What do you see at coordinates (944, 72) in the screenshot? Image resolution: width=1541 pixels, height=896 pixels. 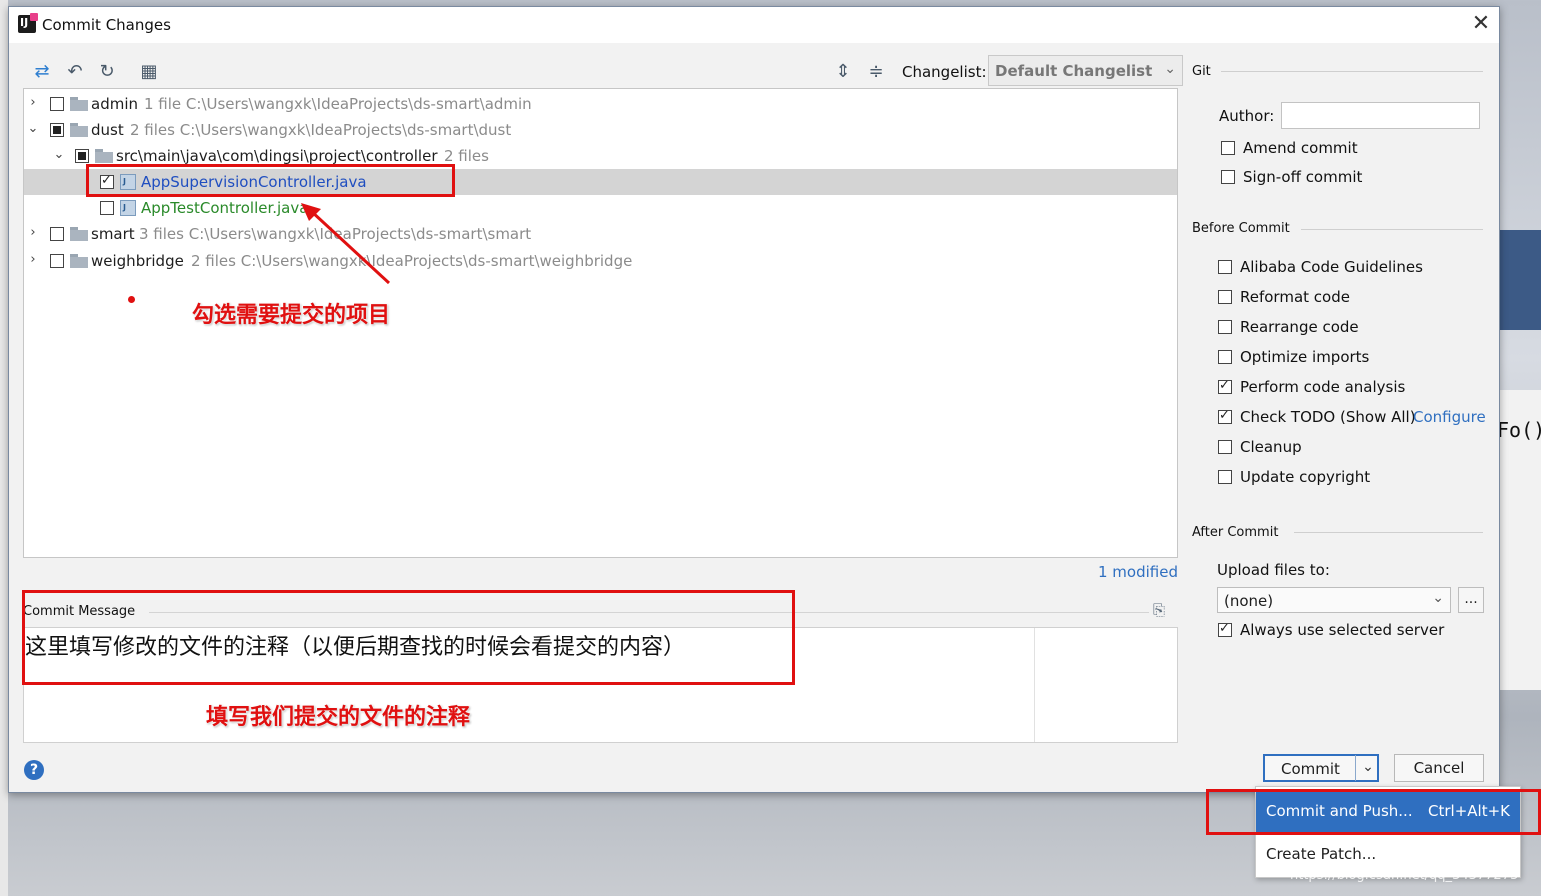 I see `changelist-label: Changelist:` at bounding box center [944, 72].